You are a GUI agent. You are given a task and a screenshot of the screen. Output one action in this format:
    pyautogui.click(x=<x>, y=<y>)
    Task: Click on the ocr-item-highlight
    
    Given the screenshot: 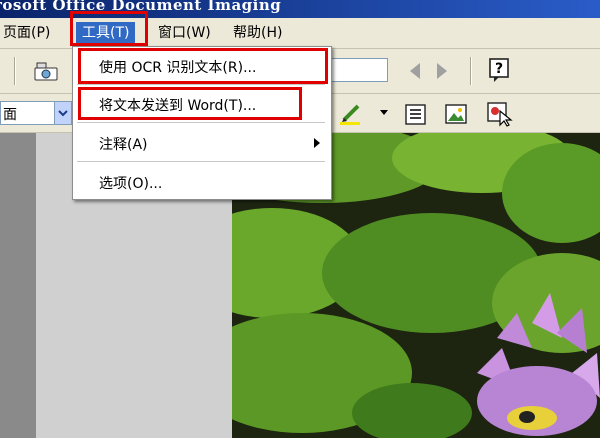 What is the action you would take?
    pyautogui.click(x=203, y=66)
    